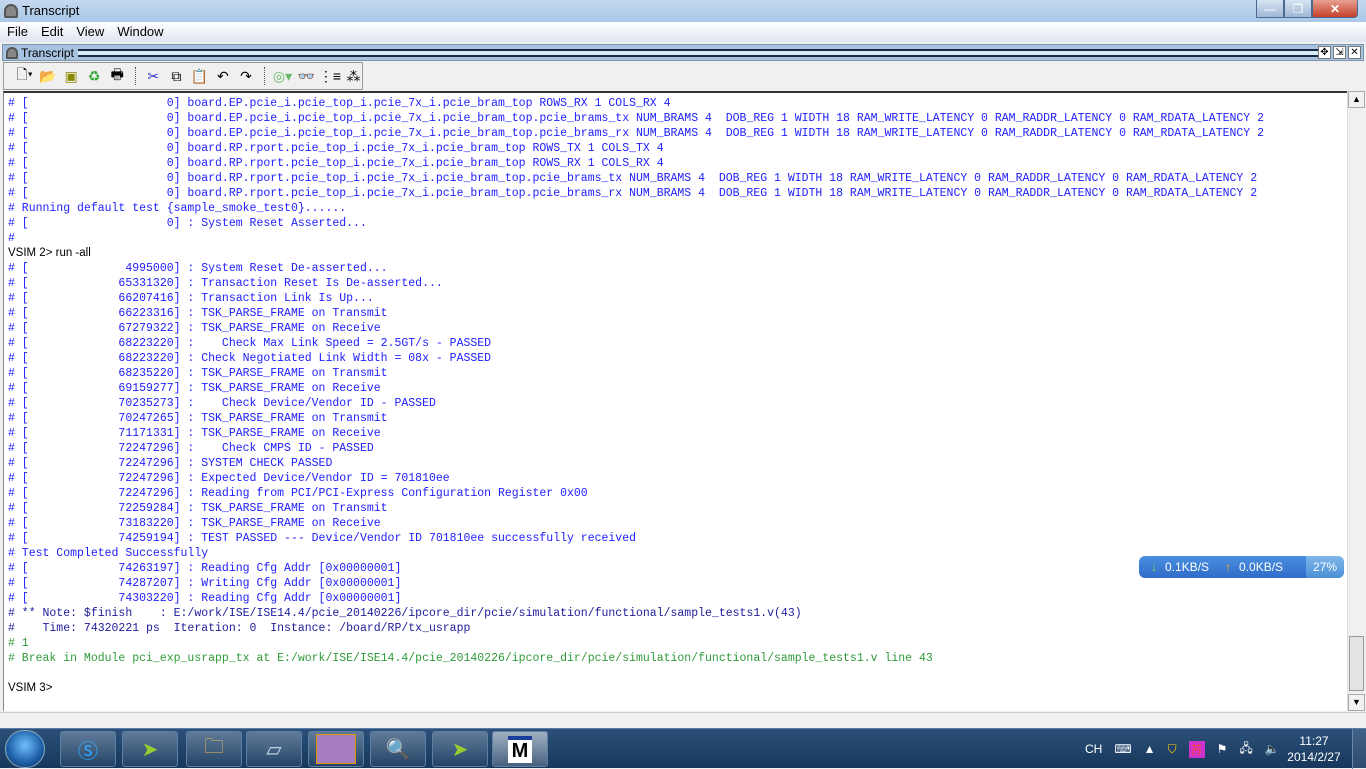  I want to click on new-file-icon: 🗋▾, so click(24, 75).